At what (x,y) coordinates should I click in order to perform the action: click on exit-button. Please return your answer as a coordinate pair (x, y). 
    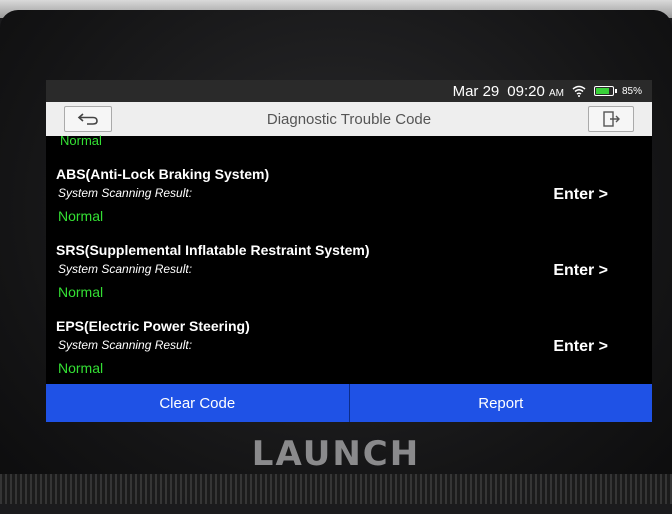
    Looking at the image, I should click on (611, 119).